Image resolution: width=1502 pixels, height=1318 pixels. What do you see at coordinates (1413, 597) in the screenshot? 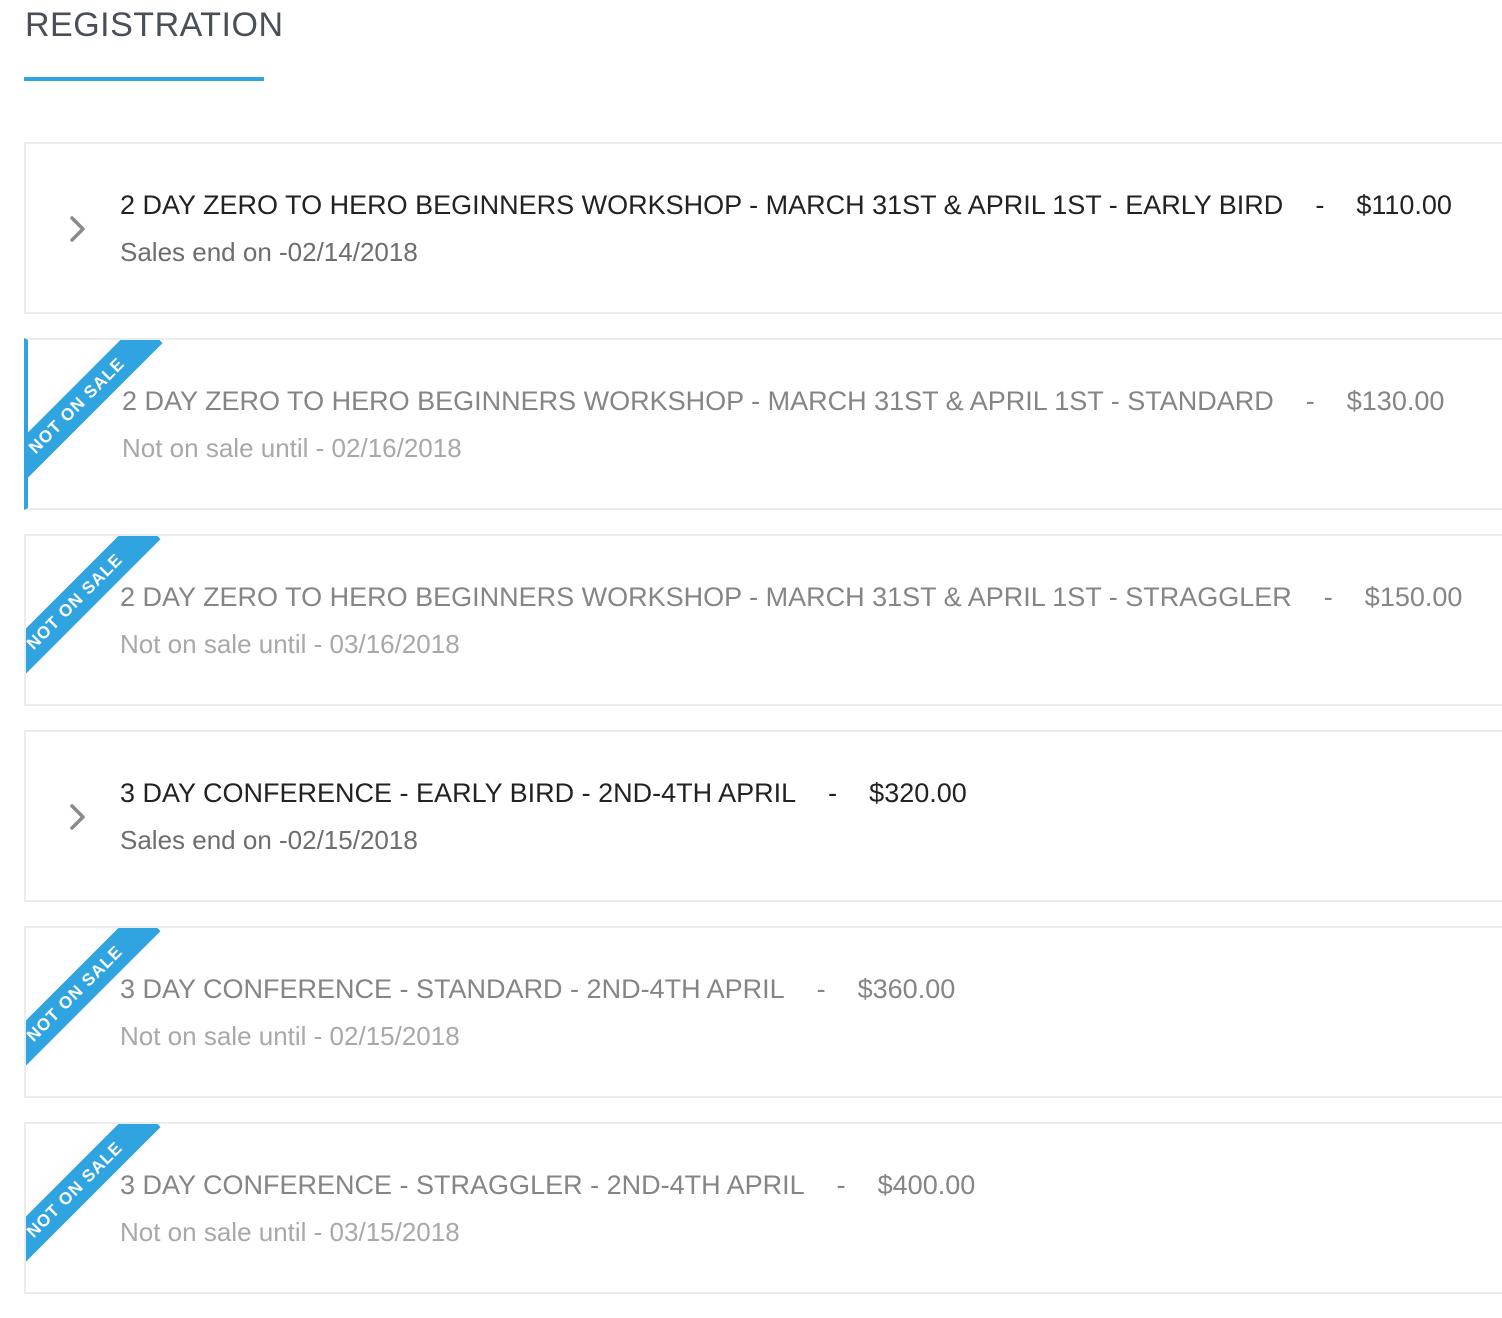
I see `ticket-price: $150.00` at bounding box center [1413, 597].